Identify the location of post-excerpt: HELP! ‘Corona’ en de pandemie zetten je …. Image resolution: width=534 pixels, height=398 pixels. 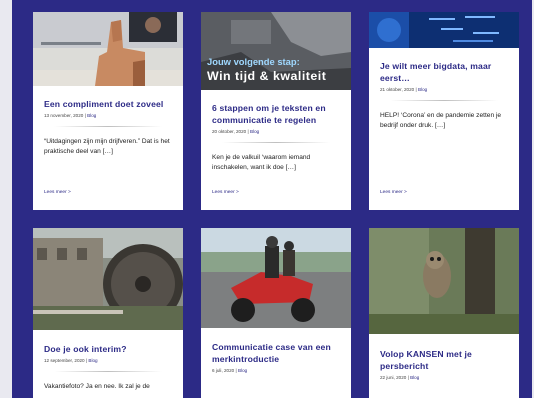
(441, 120).